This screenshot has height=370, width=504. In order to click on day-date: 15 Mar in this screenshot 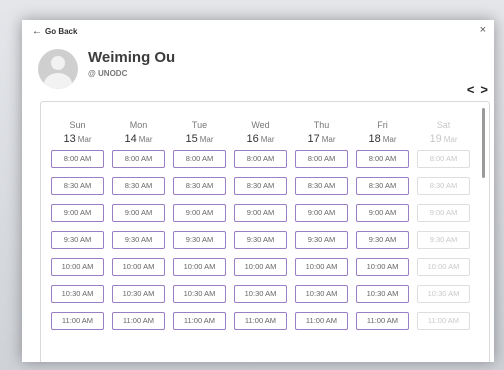, I will do `click(199, 139)`.